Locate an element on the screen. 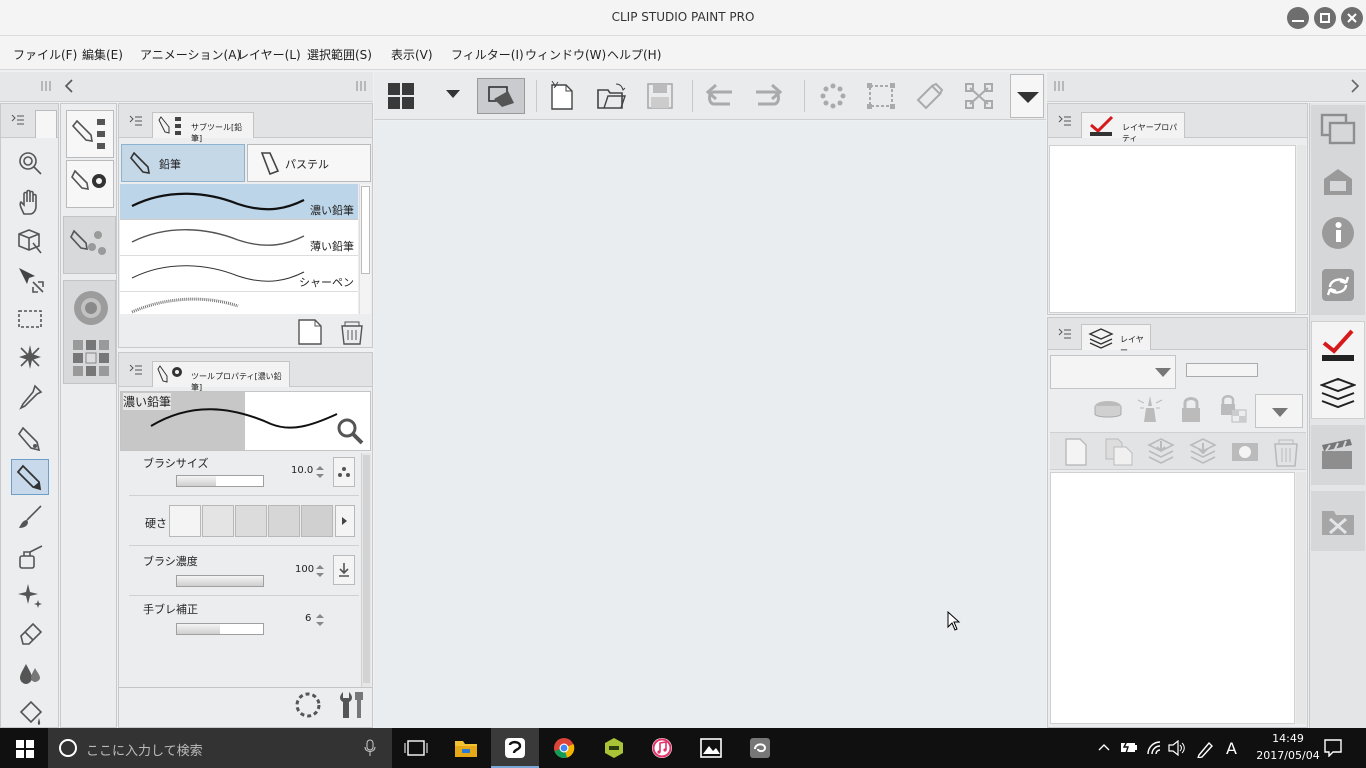 The image size is (1366, 768). tab-tool-property: ツールプロパティ[濃い鉛筆] is located at coordinates (221, 376).